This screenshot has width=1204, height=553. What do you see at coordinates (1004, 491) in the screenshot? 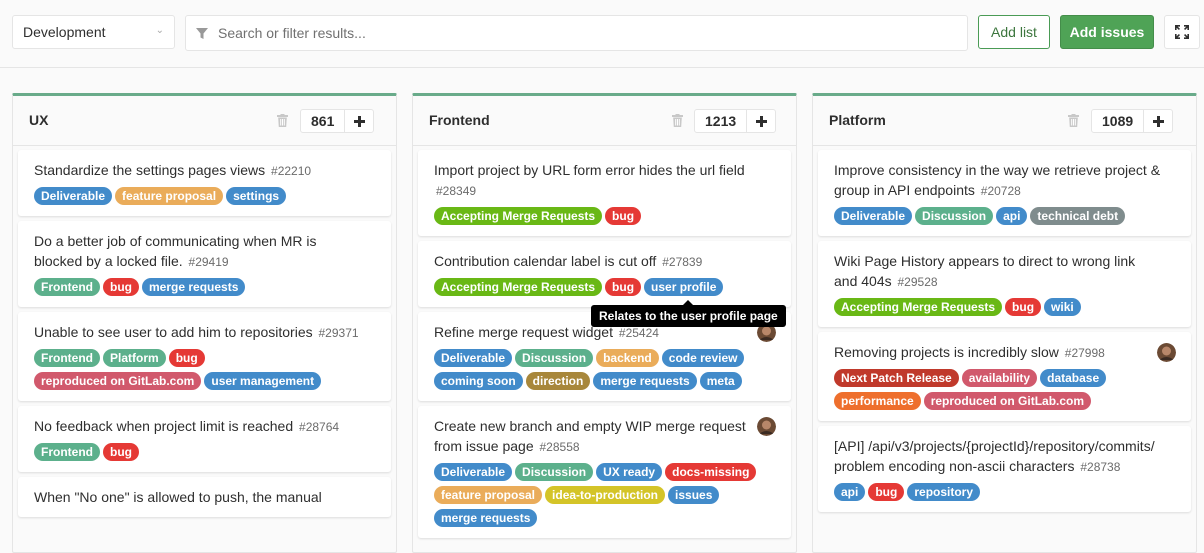
I see `issue-labels: api bug repository` at bounding box center [1004, 491].